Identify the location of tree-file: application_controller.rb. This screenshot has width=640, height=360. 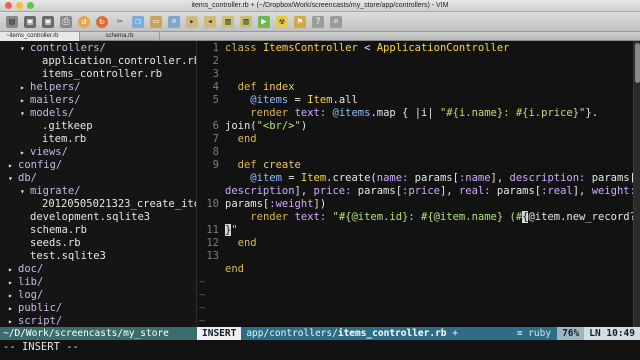
(98, 61).